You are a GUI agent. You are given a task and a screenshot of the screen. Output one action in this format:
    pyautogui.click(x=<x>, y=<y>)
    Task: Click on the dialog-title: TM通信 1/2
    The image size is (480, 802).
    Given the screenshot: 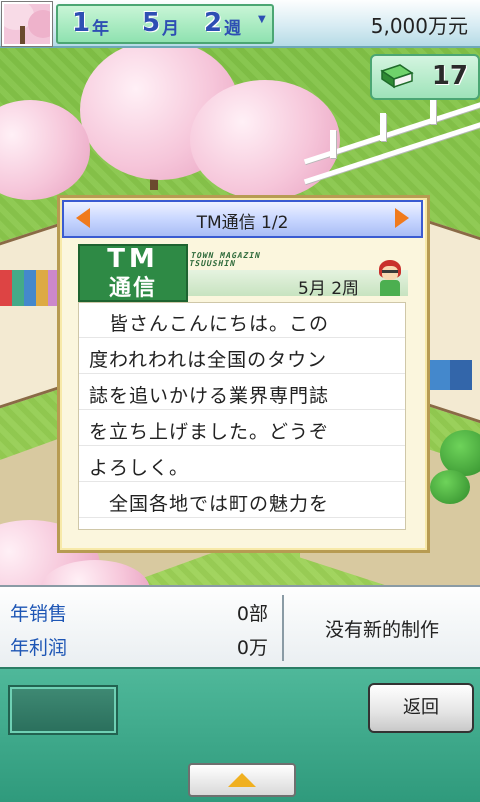 What is the action you would take?
    pyautogui.click(x=242, y=223)
    